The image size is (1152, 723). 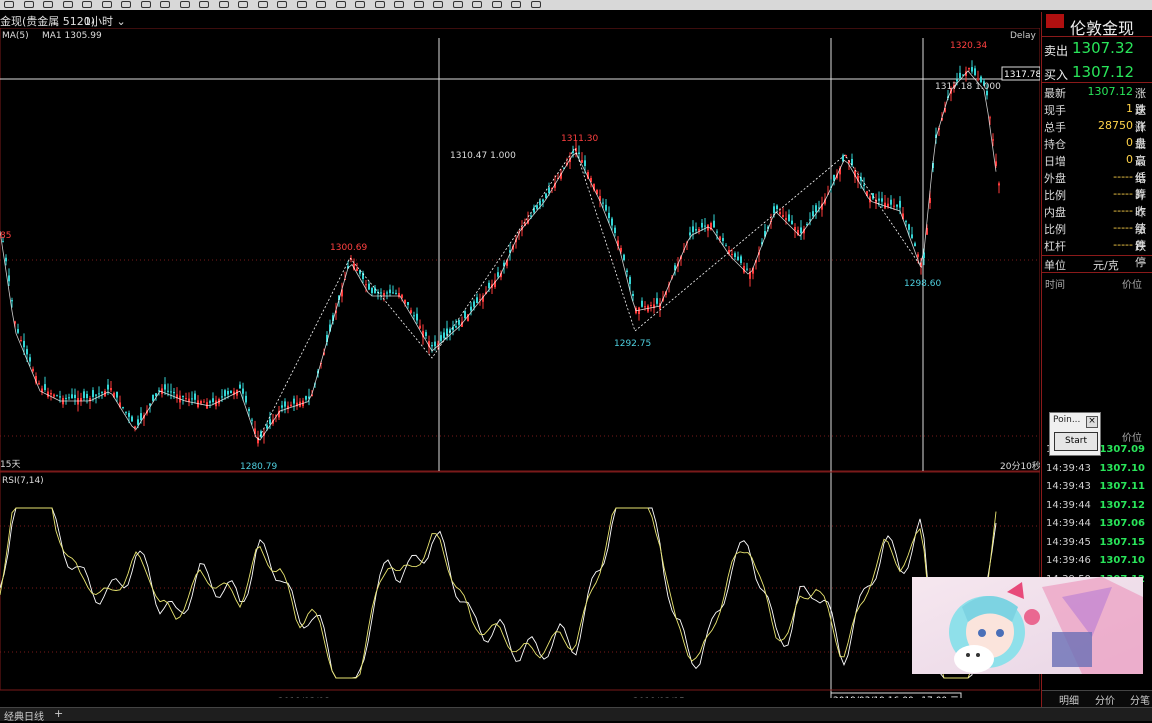 What do you see at coordinates (1068, 542) in the screenshot?
I see `tick-time: 14:39:45` at bounding box center [1068, 542].